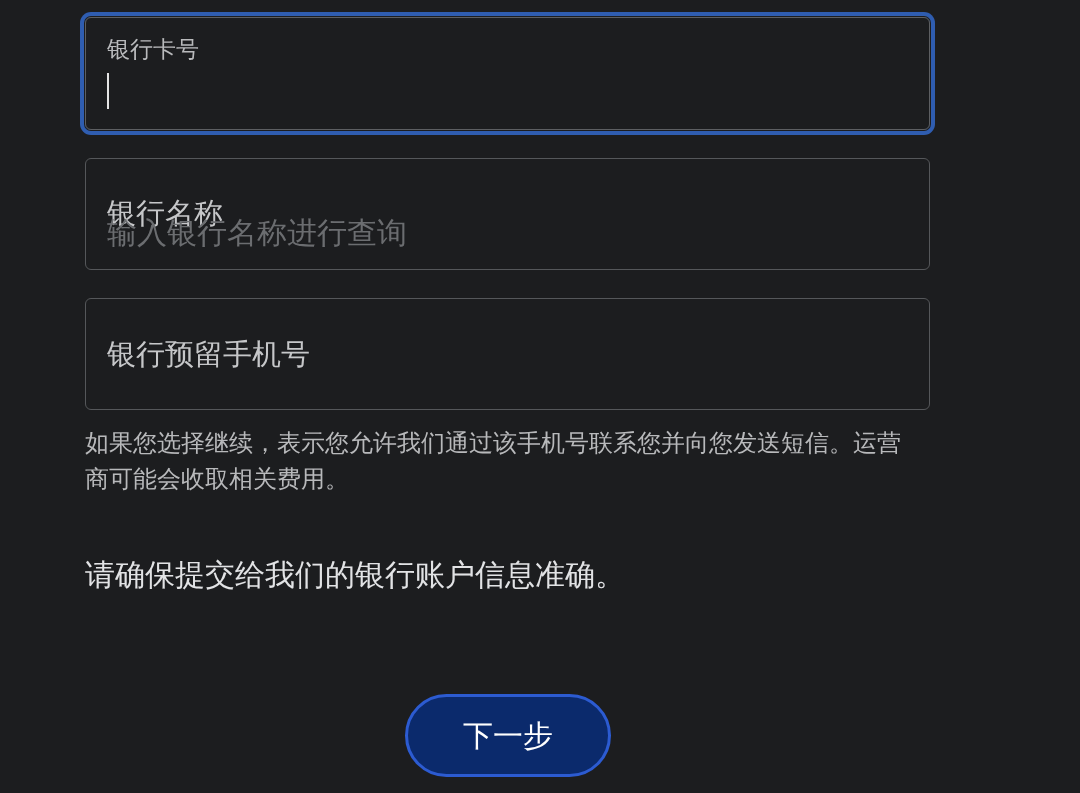 This screenshot has width=1080, height=793. What do you see at coordinates (493, 461) in the screenshot?
I see `sms-consent-notice: 如果您选择继续，表示您允许我们通过该手机号联系您并向您发送短信。运营商可能会收取相关费用。` at bounding box center [493, 461].